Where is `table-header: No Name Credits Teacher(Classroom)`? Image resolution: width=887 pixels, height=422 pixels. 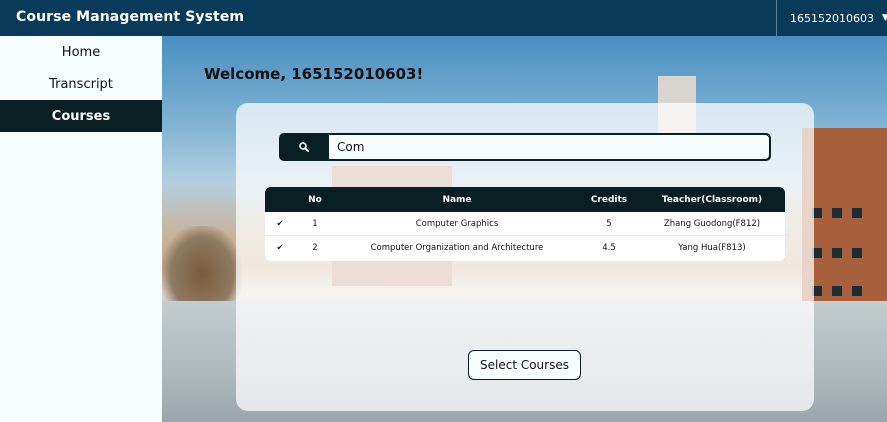 table-header: No Name Credits Teacher(Classroom) is located at coordinates (525, 199).